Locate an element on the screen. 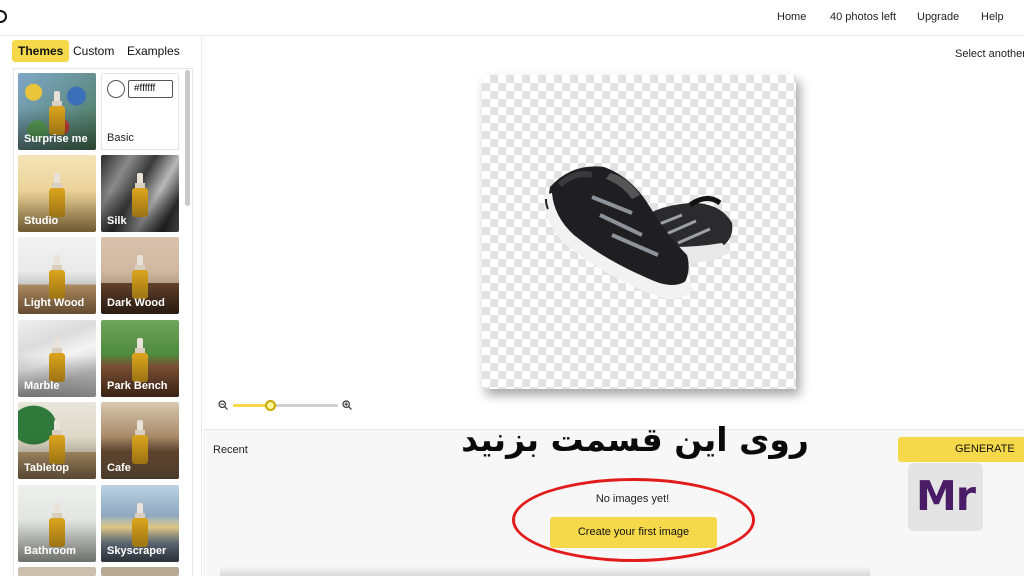 The width and height of the screenshot is (1024, 576). theme-skyscraper: Skyscraper is located at coordinates (140, 523).